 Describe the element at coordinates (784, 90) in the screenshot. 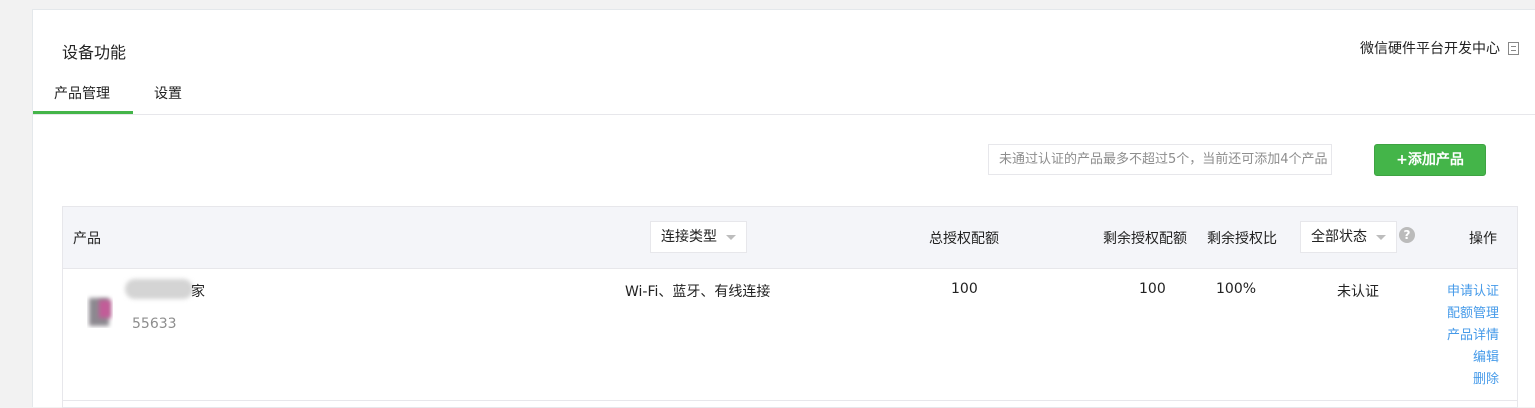

I see `tab-bar: 产品管理 设置` at that location.